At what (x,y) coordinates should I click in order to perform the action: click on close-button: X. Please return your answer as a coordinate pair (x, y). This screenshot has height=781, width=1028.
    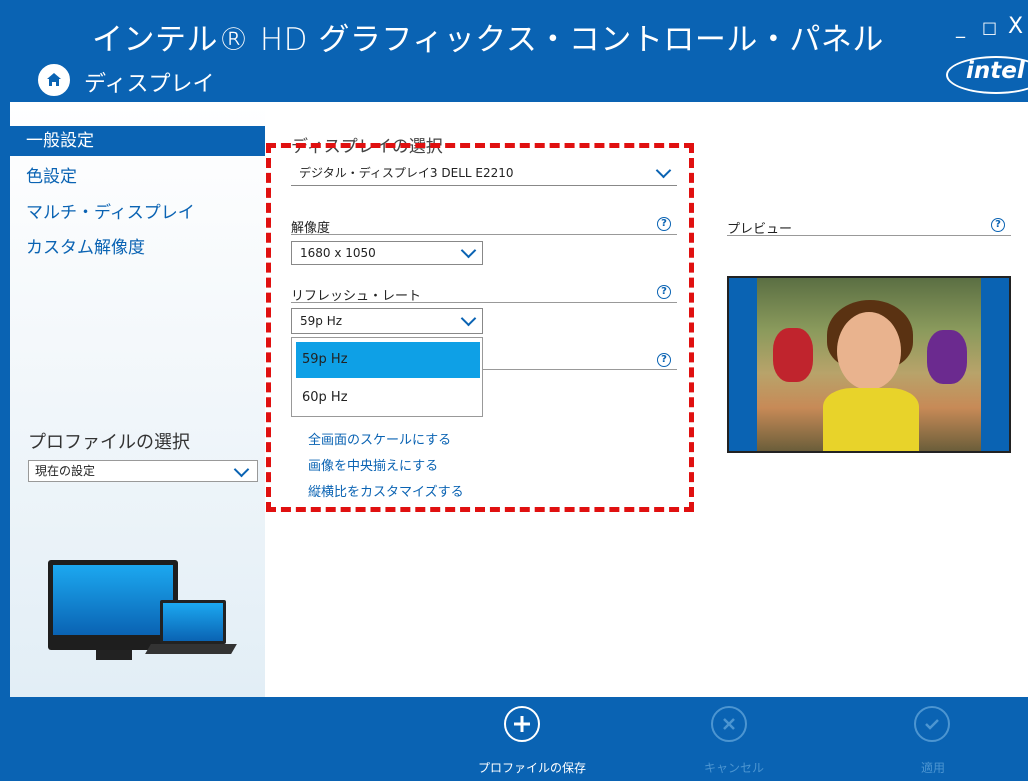
    Looking at the image, I should click on (1015, 26).